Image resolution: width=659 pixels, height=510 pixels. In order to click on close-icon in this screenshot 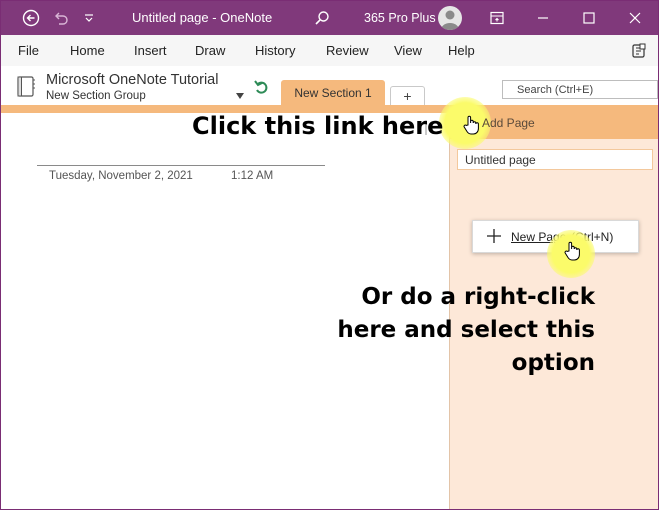, I will do `click(635, 18)`.